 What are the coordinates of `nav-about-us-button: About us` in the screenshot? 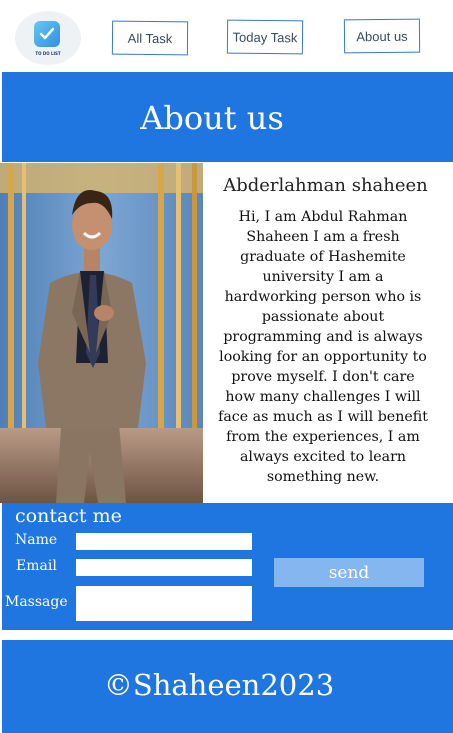 It's located at (382, 36).